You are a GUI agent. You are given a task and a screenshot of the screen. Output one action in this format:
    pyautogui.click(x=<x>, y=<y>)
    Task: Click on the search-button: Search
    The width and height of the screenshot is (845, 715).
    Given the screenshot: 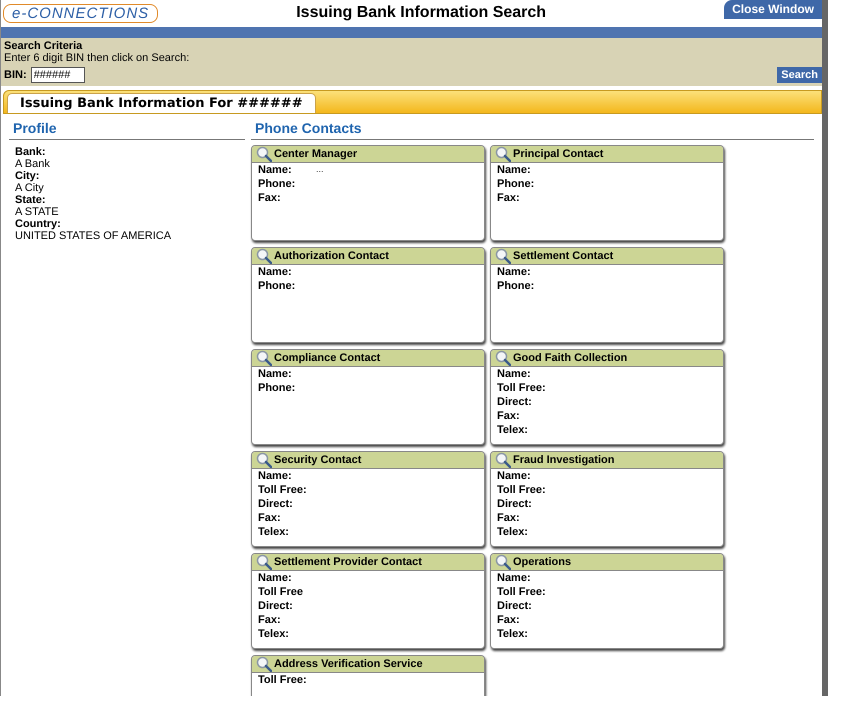 What is the action you would take?
    pyautogui.click(x=799, y=75)
    